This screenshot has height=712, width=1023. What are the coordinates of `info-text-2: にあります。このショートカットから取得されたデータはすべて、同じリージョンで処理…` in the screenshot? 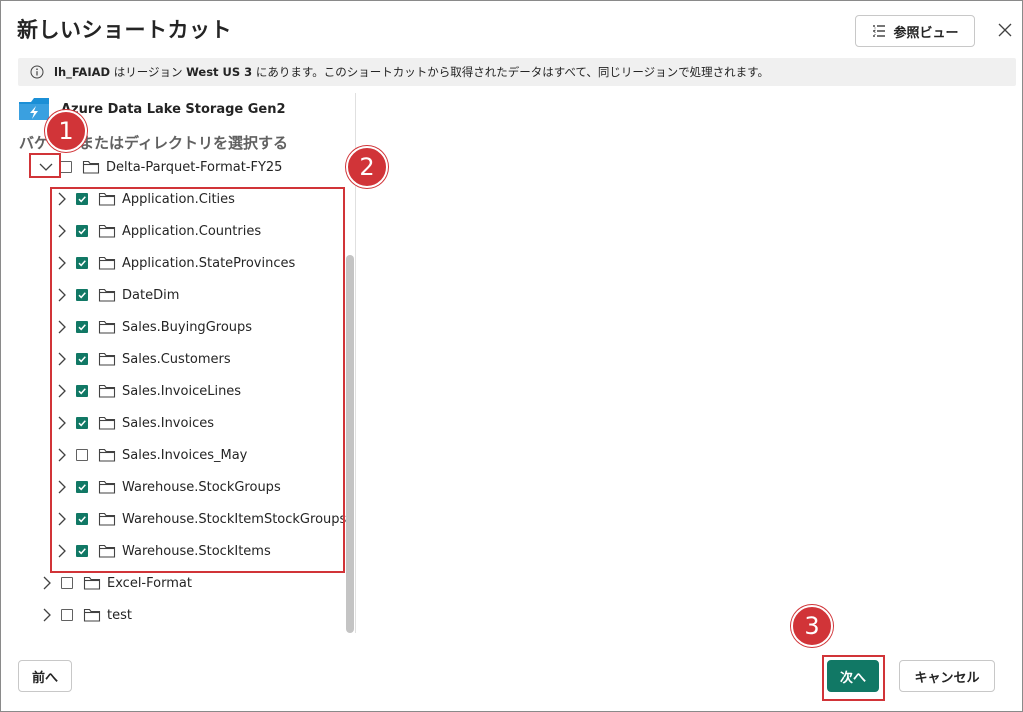 It's located at (510, 72).